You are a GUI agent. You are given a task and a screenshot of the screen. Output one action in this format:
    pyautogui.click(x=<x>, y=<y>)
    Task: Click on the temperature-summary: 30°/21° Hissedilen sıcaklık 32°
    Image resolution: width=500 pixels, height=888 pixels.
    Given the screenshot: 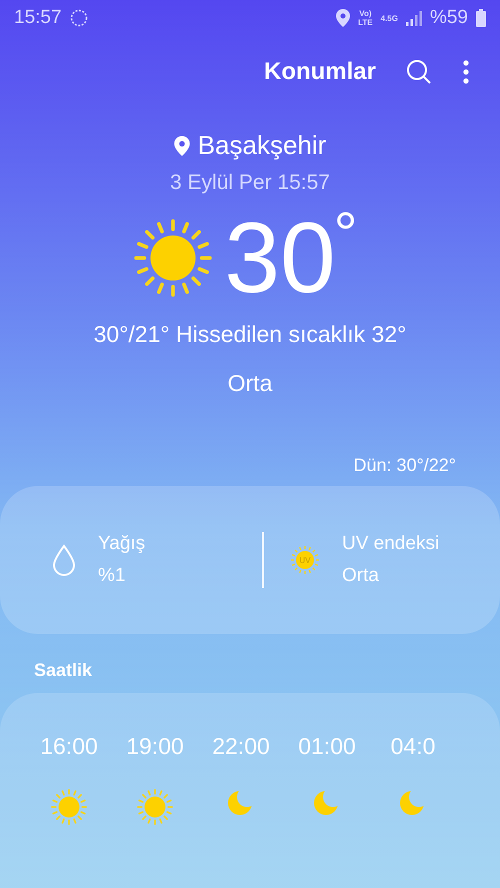 What is the action you would take?
    pyautogui.click(x=250, y=334)
    